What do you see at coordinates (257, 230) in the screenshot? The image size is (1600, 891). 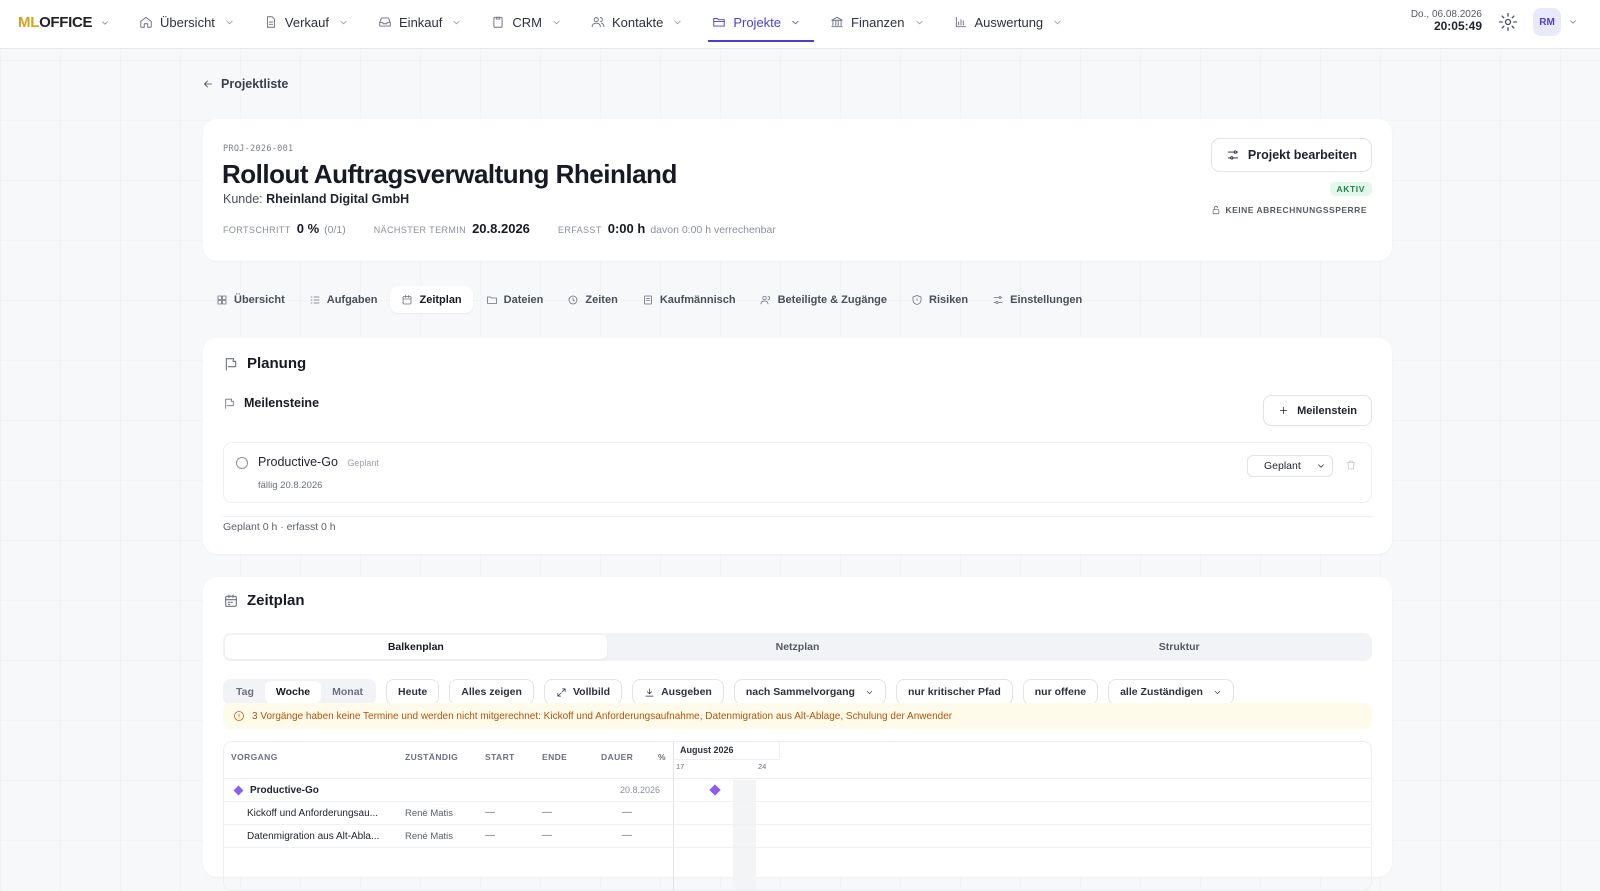 I see `progress-label: FORTSCHRITT` at bounding box center [257, 230].